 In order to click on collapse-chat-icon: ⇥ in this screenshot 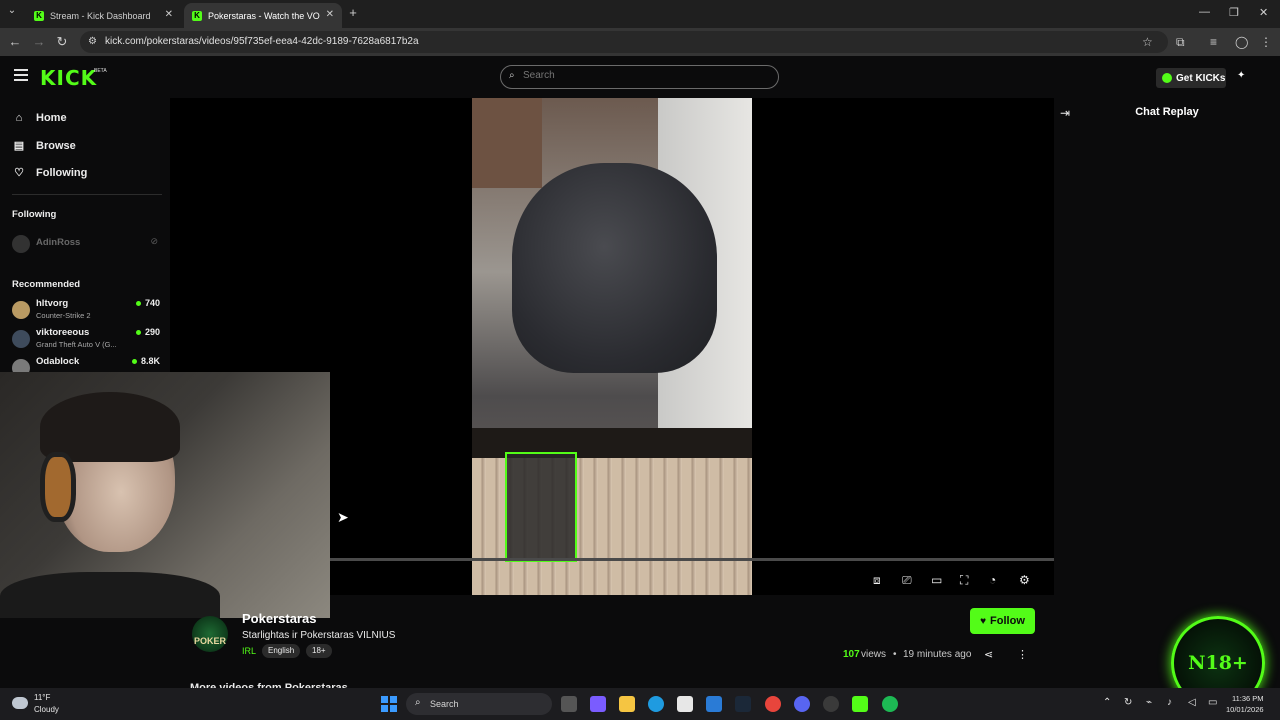, I will do `click(1065, 113)`.